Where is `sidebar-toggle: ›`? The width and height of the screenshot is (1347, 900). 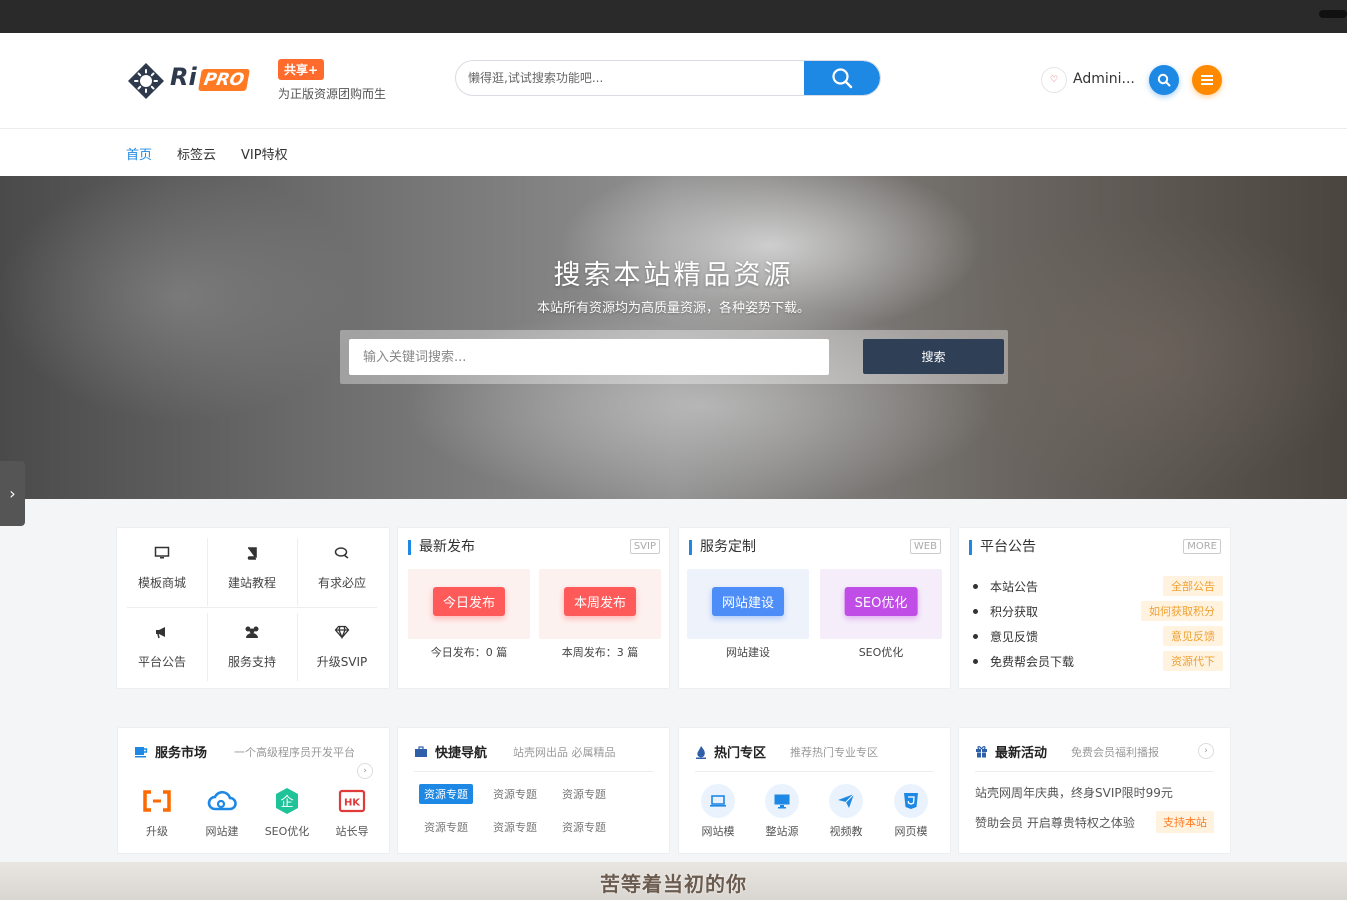
sidebar-toggle: › is located at coordinates (12, 493).